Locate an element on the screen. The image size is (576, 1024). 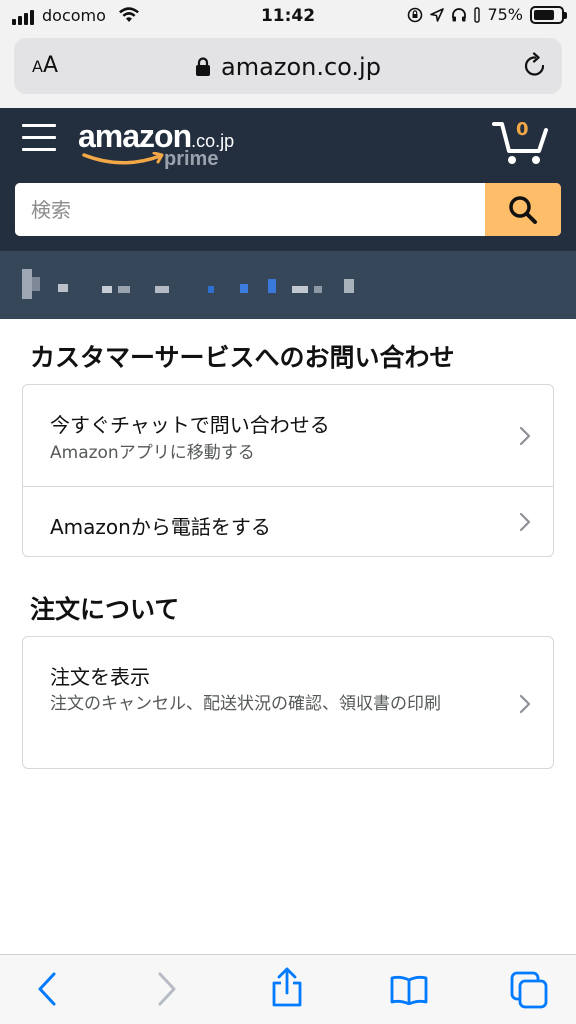
search-input is located at coordinates (250, 209).